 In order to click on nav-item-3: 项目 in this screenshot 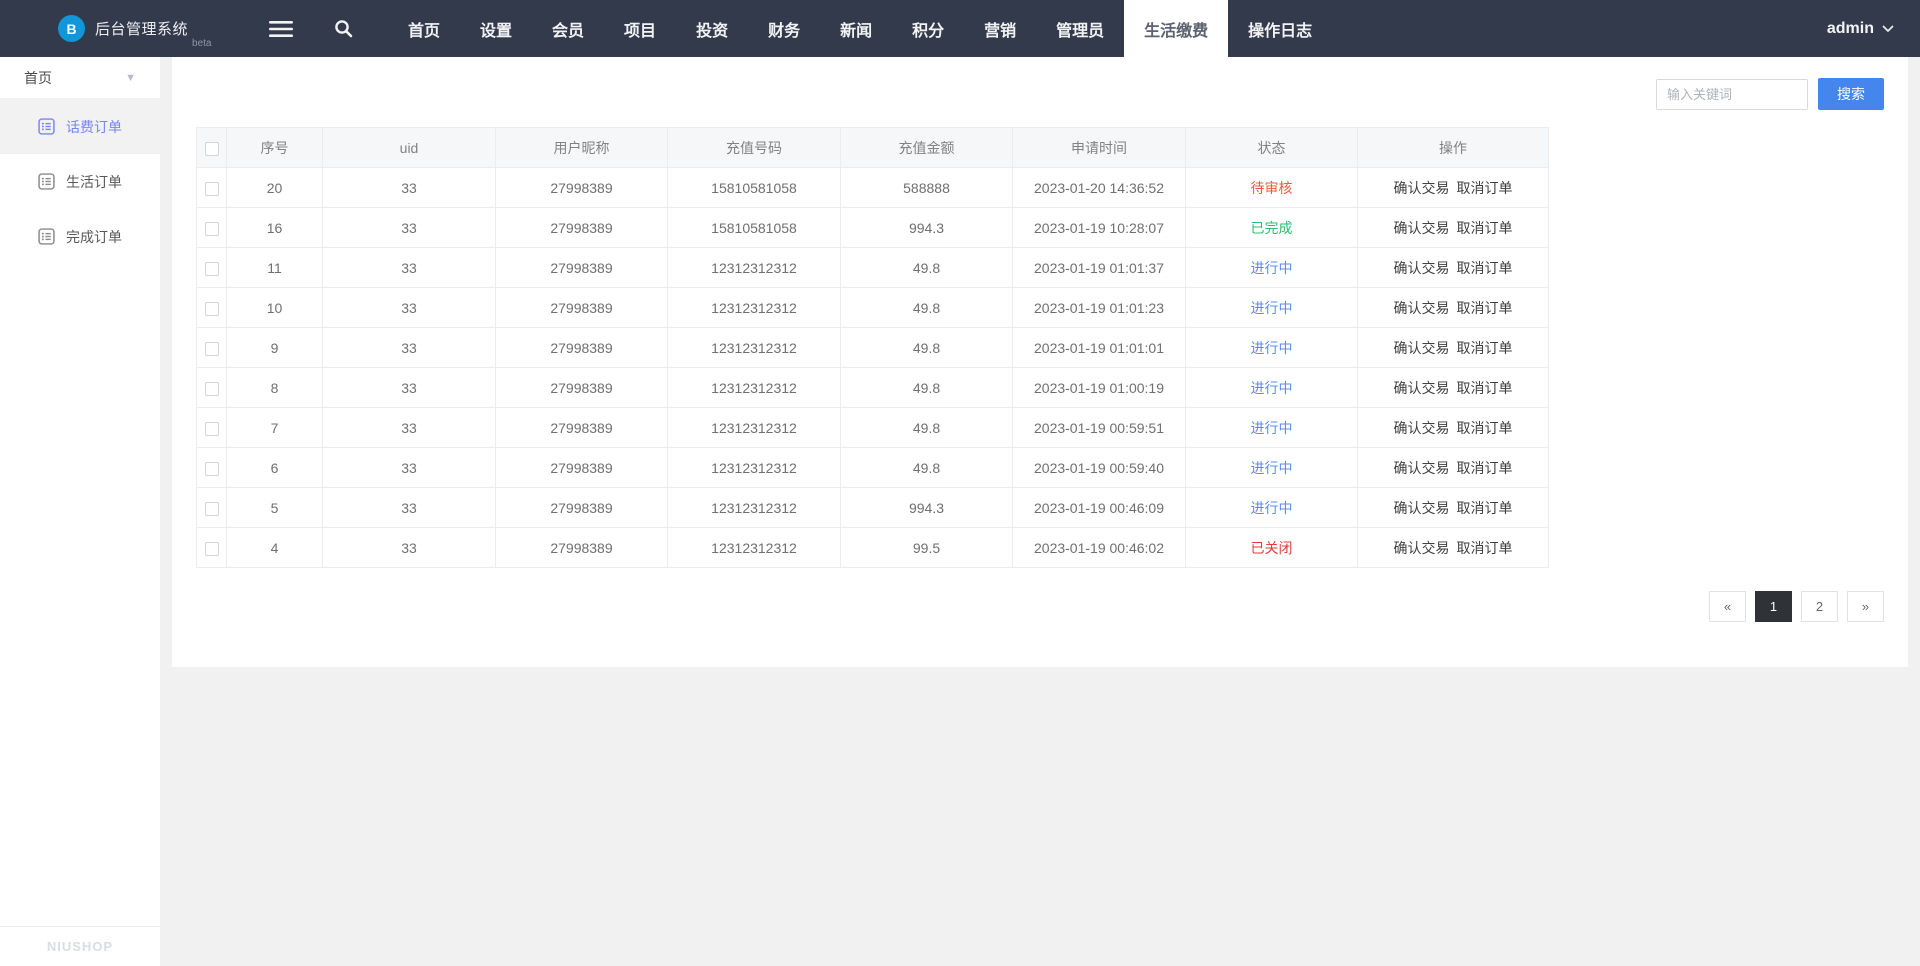, I will do `click(640, 28)`.